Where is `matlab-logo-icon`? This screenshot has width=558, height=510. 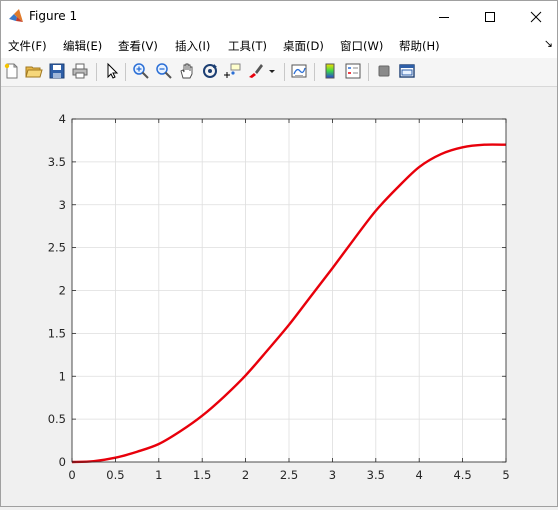
matlab-logo-icon is located at coordinates (16, 15).